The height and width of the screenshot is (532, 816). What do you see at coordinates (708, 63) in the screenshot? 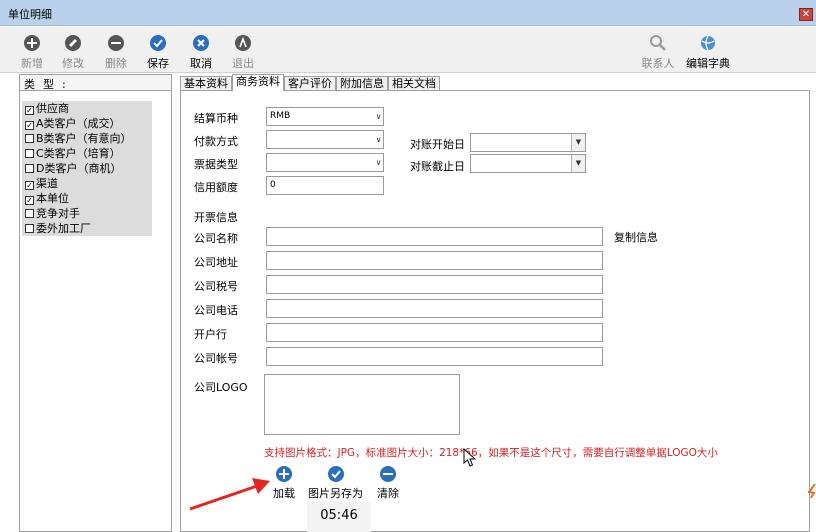
I see `edit-dictionary-label: 编辑字典` at bounding box center [708, 63].